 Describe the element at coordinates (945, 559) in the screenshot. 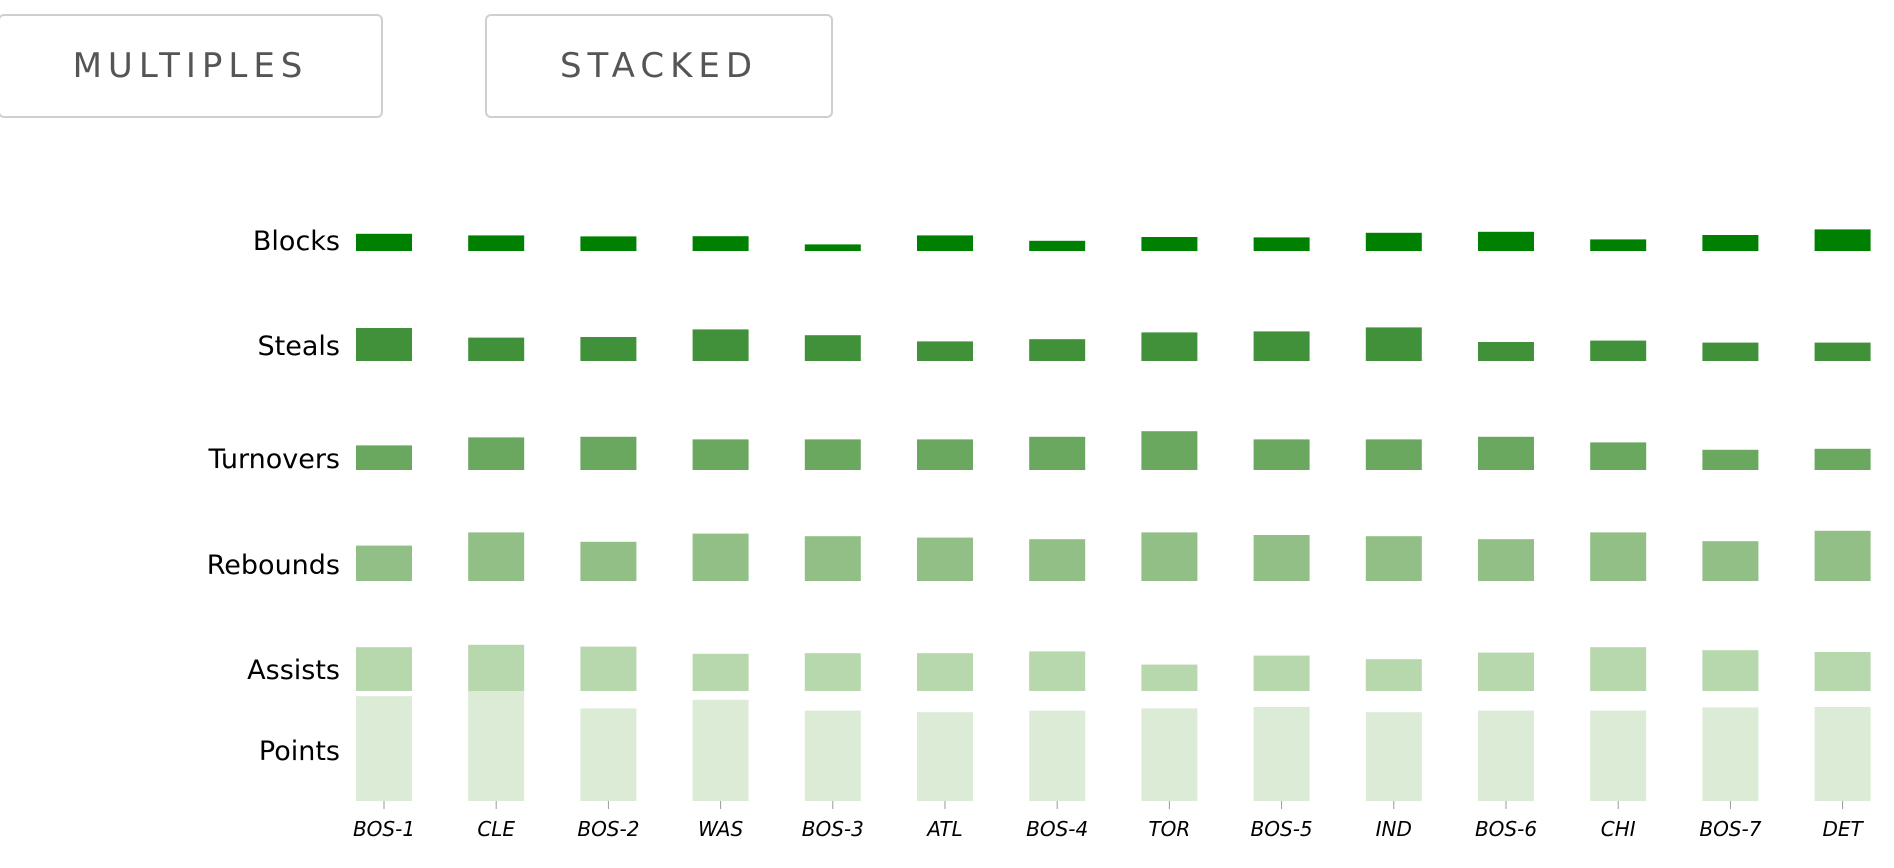

I see `bar-rebounds-atl` at that location.